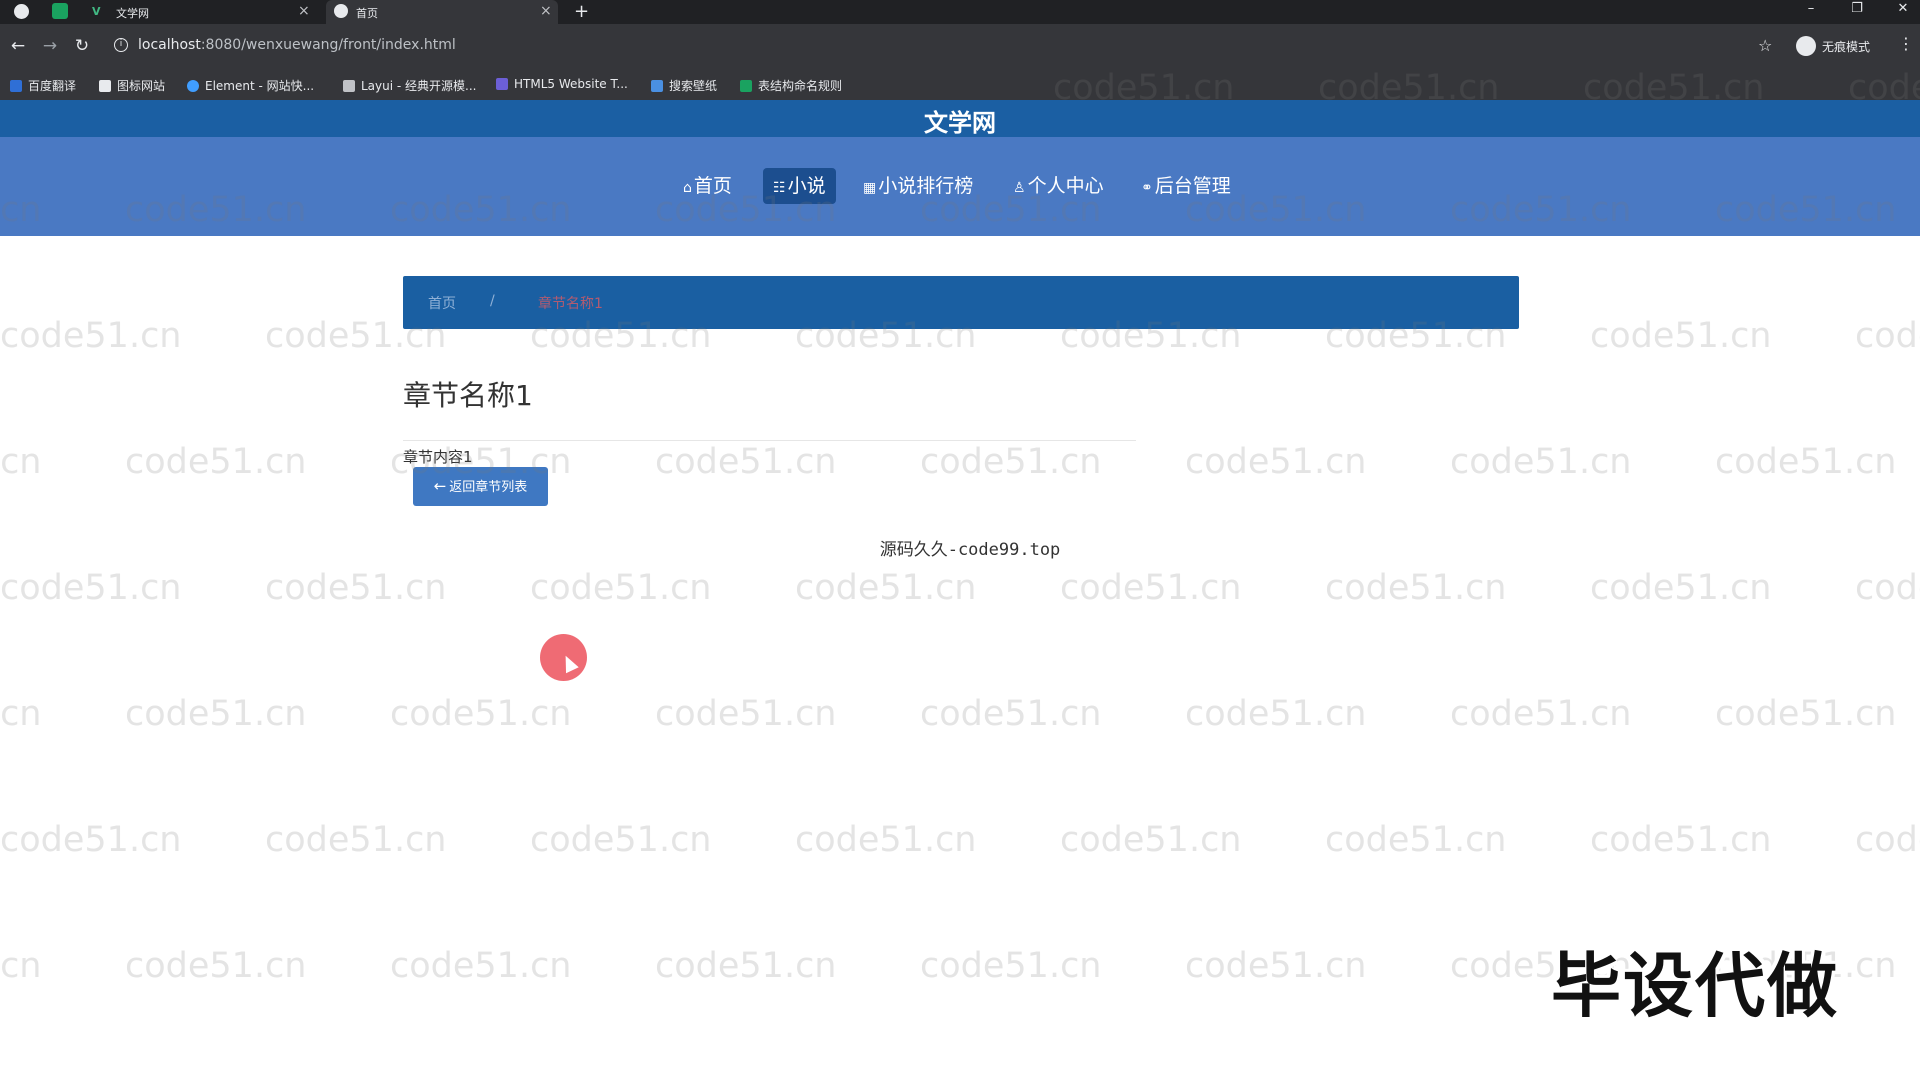 This screenshot has width=1920, height=1072. What do you see at coordinates (870, 188) in the screenshot?
I see `ranking-icon: ▦` at bounding box center [870, 188].